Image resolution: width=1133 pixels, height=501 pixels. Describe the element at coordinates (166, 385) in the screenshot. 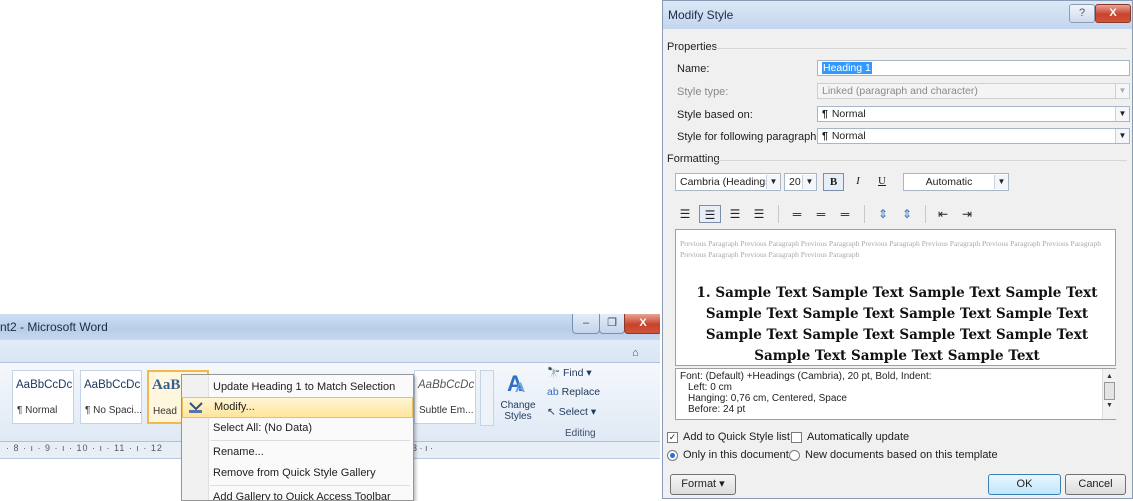

I see `style-sample: AaB` at that location.